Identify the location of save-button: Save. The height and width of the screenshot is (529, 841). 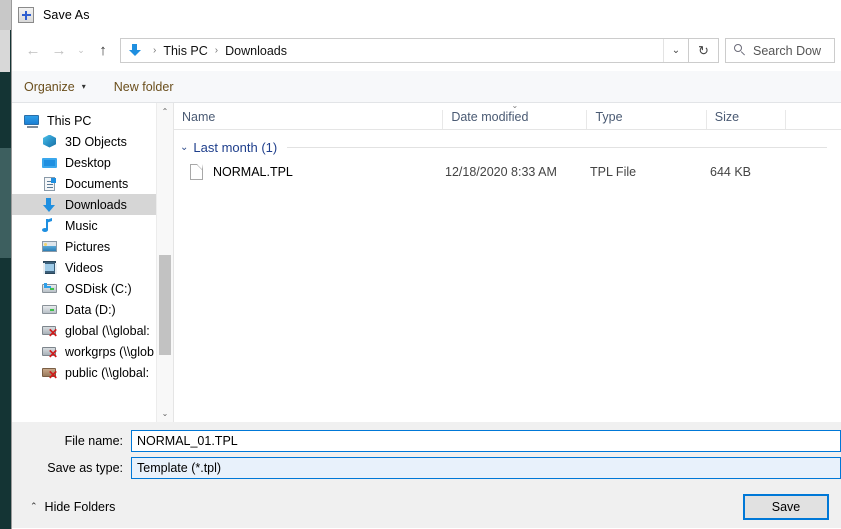
(786, 506).